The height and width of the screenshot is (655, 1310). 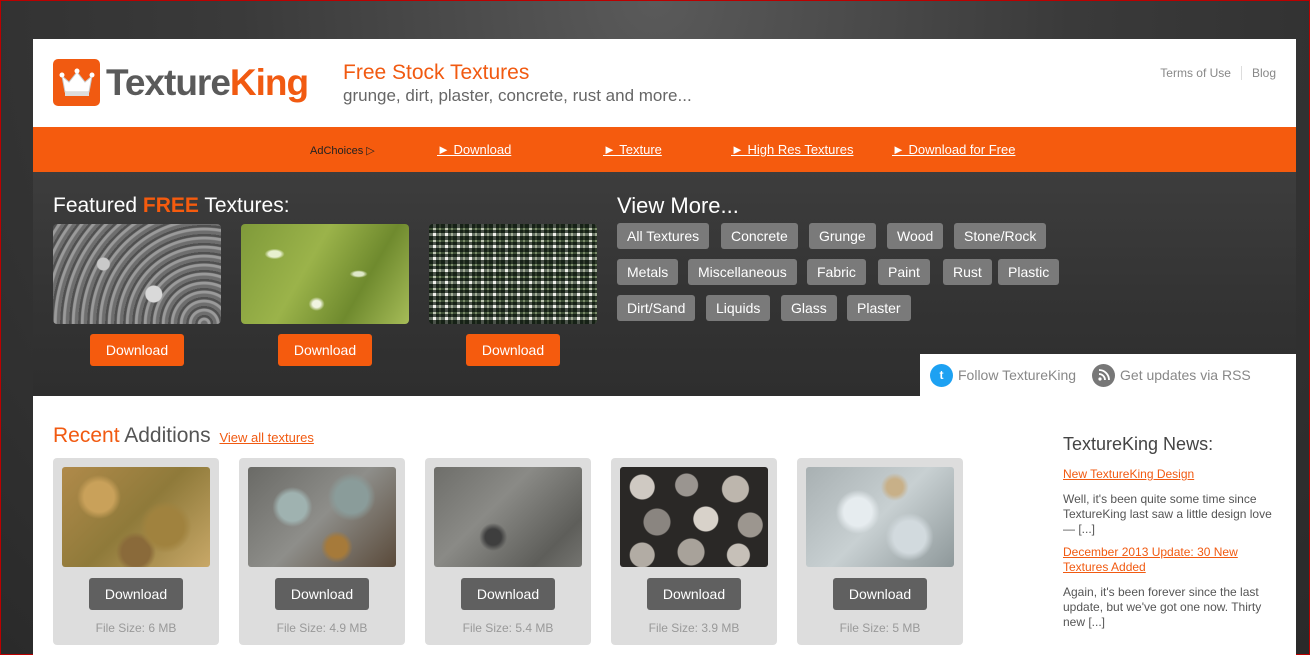 I want to click on rss-icon, so click(x=1104, y=375).